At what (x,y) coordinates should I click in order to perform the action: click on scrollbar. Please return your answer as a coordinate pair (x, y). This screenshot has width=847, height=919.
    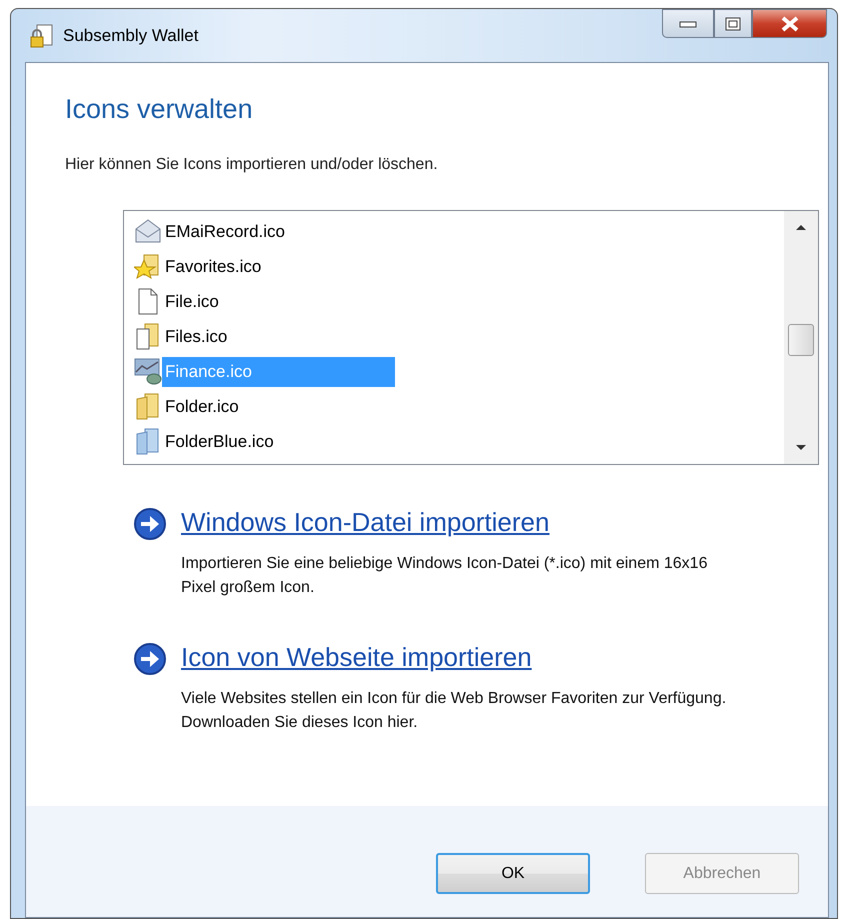
    Looking at the image, I should click on (801, 337).